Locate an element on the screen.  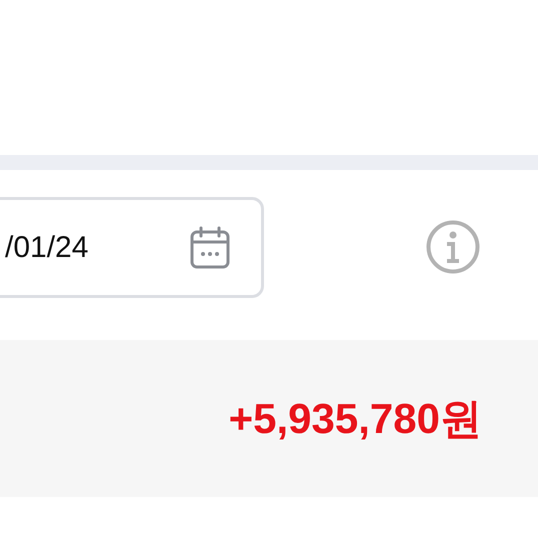
calendar-icon is located at coordinates (210, 248).